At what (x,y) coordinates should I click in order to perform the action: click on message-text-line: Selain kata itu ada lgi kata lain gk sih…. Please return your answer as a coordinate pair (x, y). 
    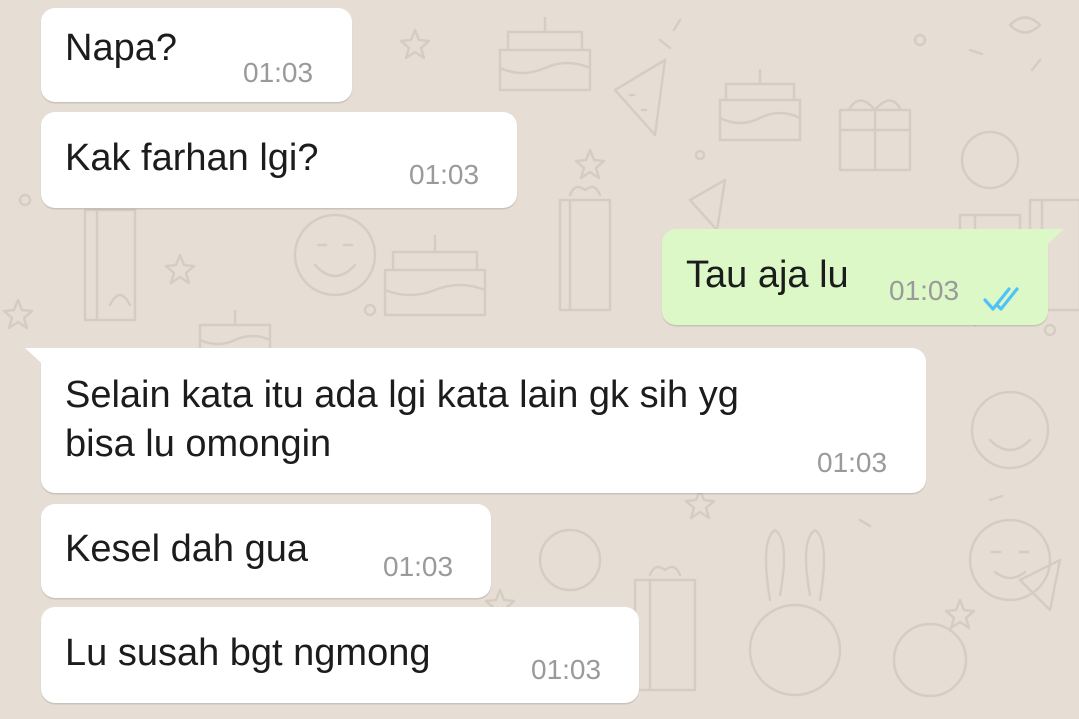
    Looking at the image, I should click on (402, 395).